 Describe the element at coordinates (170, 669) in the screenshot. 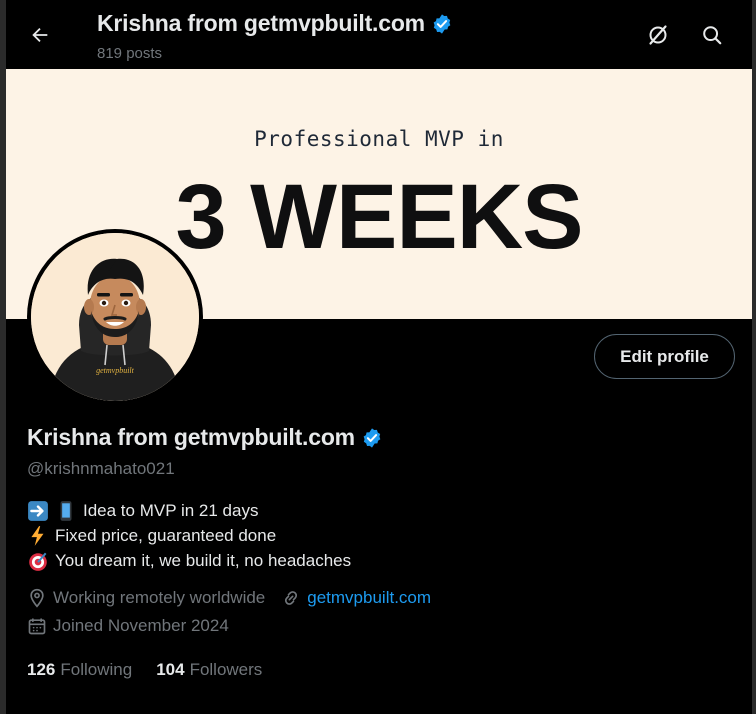

I see `followers-count: 104` at that location.